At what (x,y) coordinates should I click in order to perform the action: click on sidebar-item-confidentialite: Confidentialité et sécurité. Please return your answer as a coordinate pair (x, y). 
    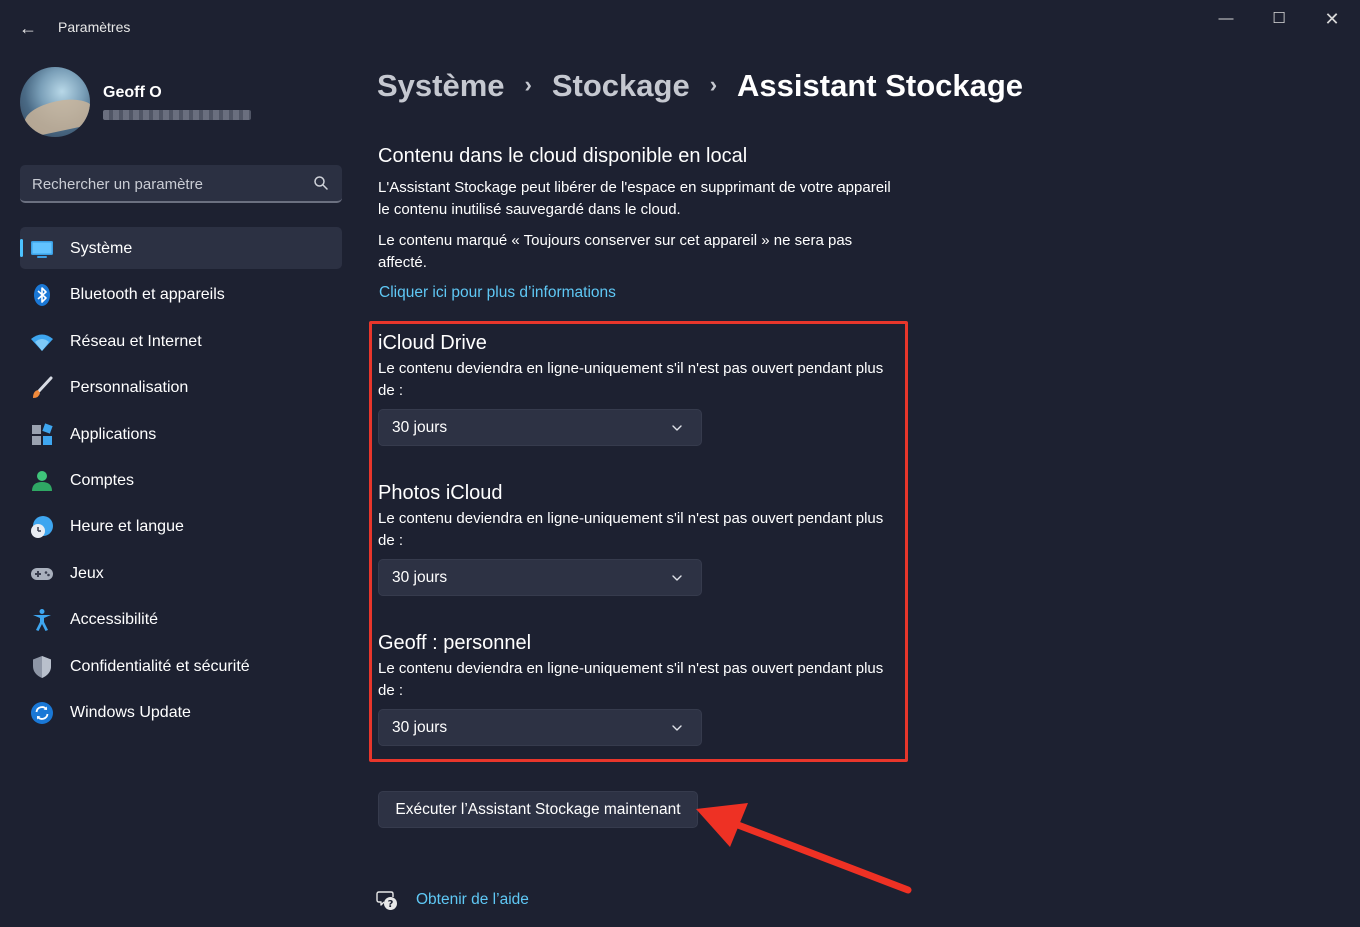
    Looking at the image, I should click on (181, 666).